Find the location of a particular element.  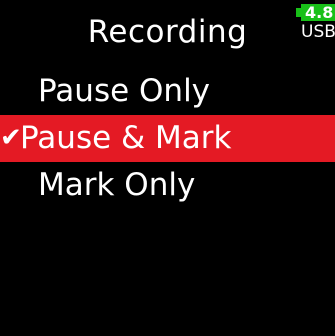

battery-level: 4.8 is located at coordinates (318, 12).